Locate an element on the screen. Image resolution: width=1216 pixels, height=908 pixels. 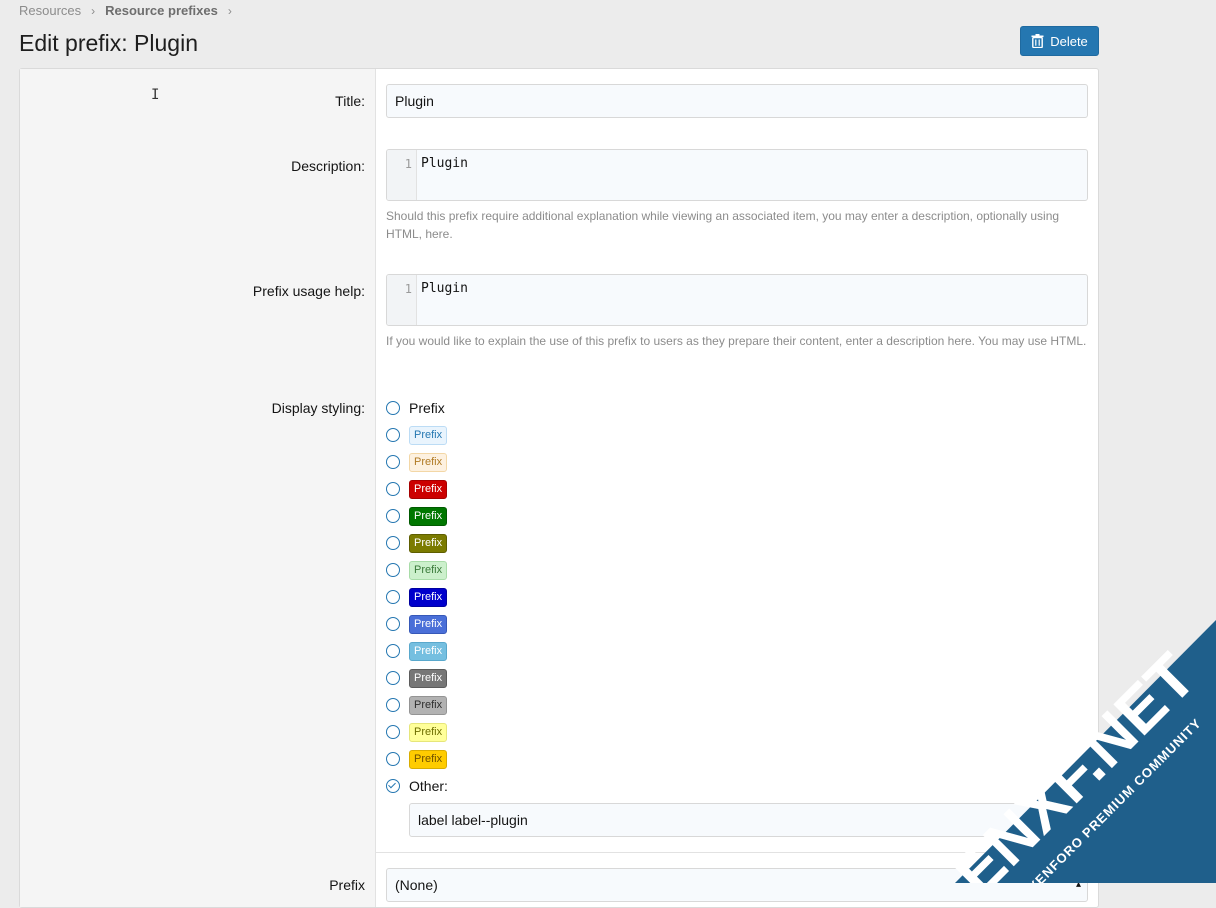
divider is located at coordinates (737, 852).